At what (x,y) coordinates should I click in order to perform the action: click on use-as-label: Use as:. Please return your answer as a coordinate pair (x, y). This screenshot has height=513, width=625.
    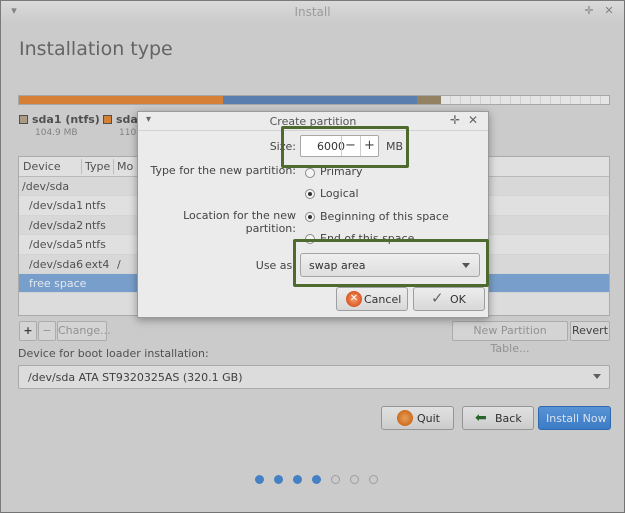
    Looking at the image, I should click on (275, 265).